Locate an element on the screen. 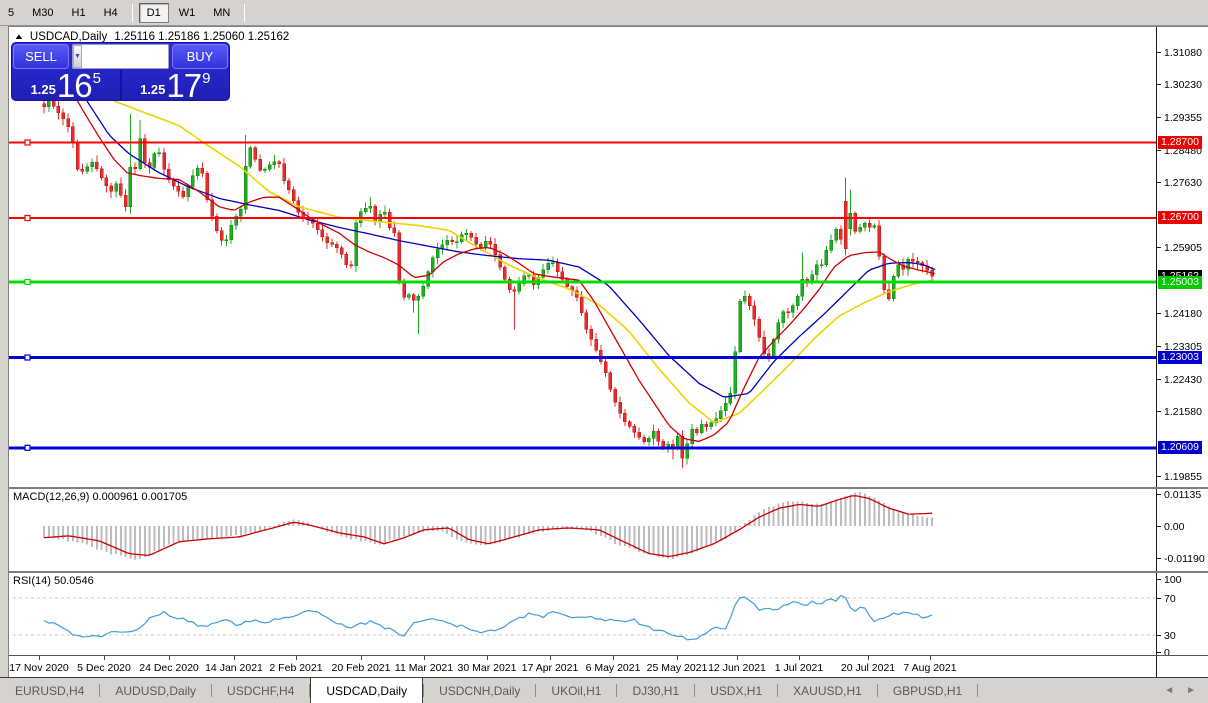 The width and height of the screenshot is (1208, 703). collapse-arrow-icon: ▲ is located at coordinates (18, 37).